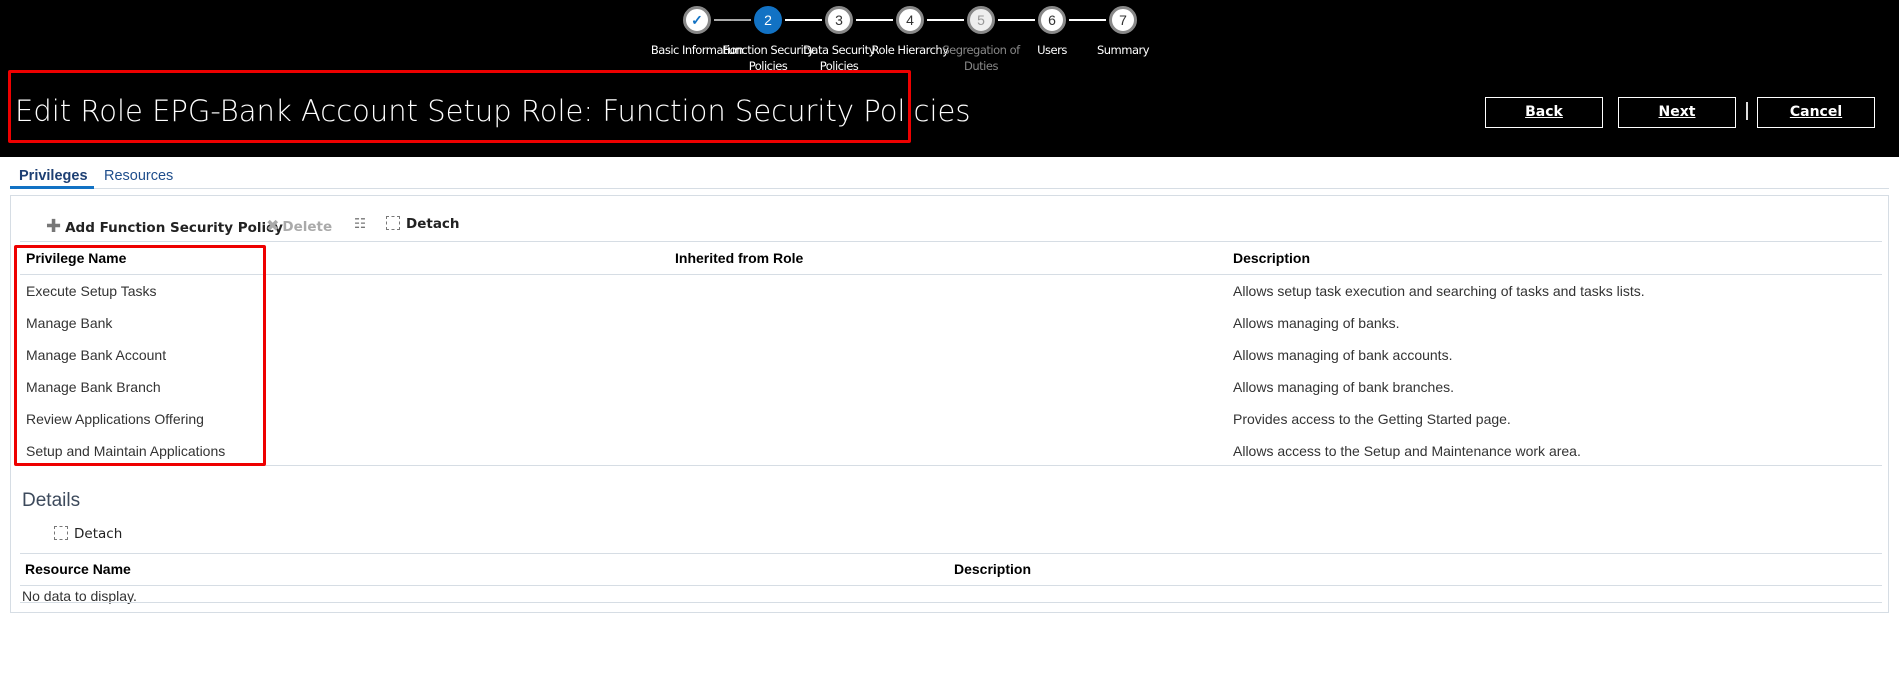  What do you see at coordinates (1316, 323) in the screenshot?
I see `privilege-description: Allows managing of banks.` at bounding box center [1316, 323].